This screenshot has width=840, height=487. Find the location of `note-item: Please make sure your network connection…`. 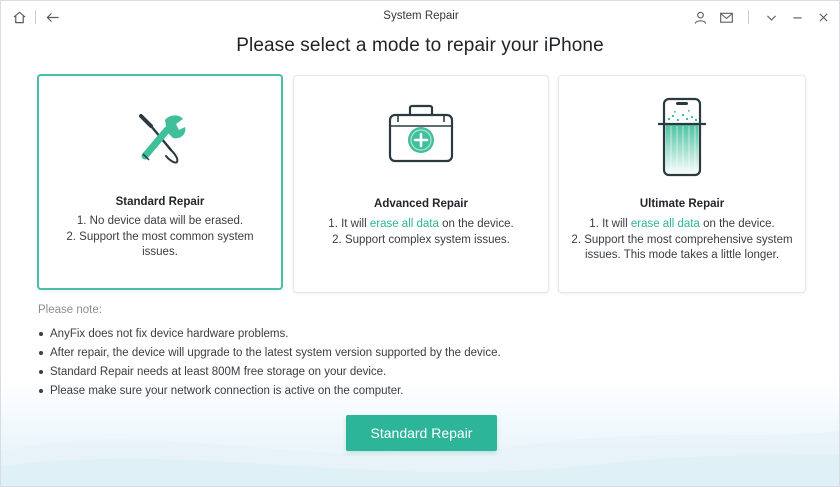

note-item: Please make sure your network connection… is located at coordinates (269, 393).